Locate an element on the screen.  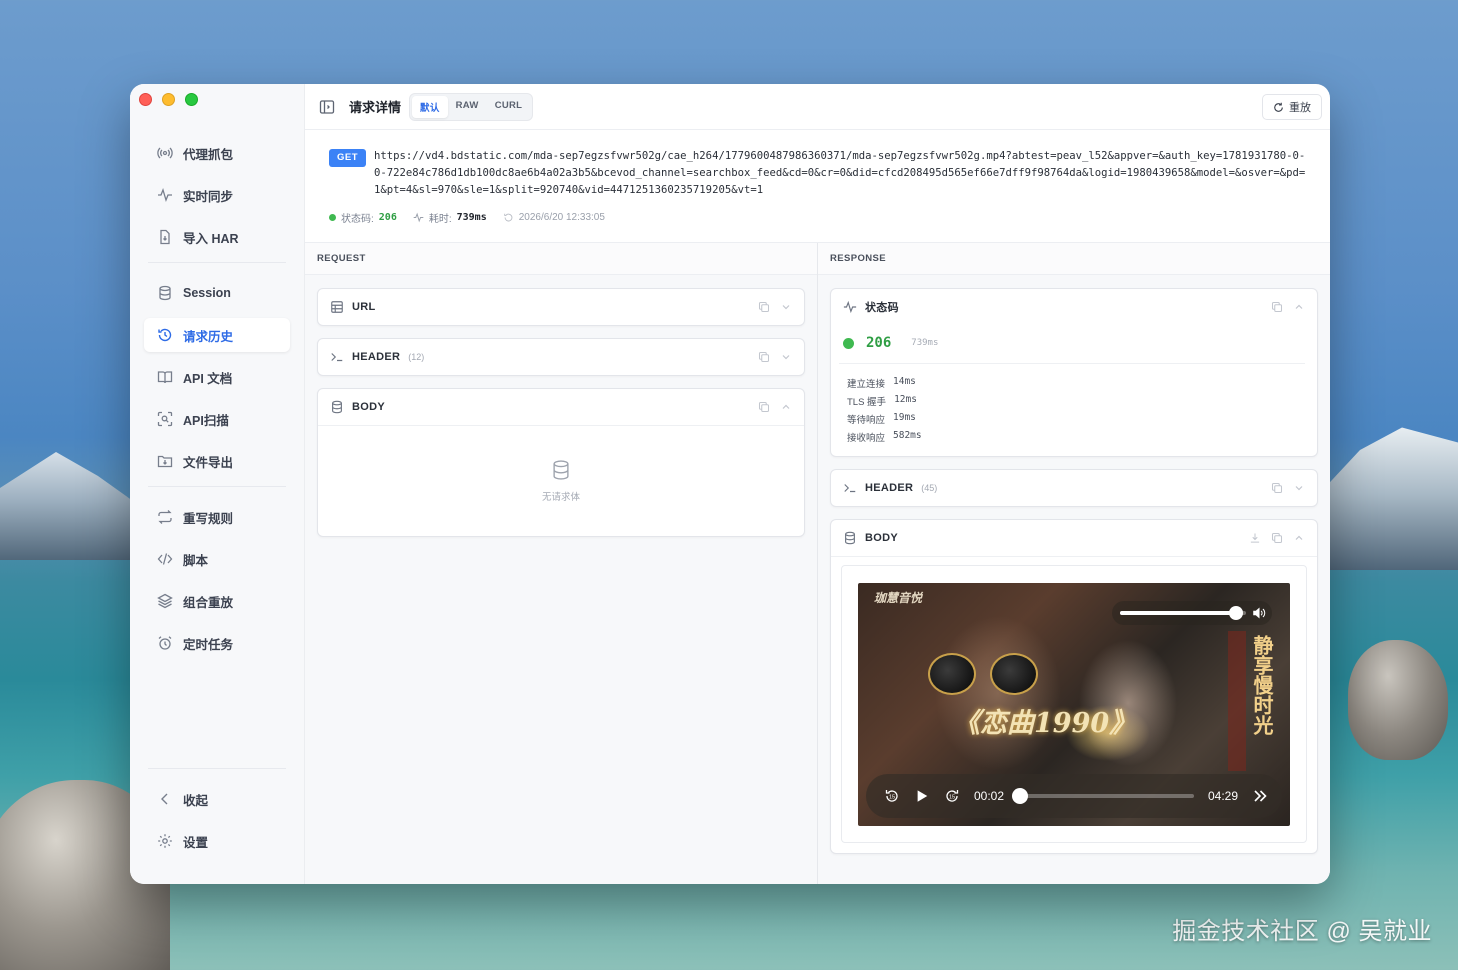
sidebar-item-script: 脚本 is located at coordinates (217, 559).